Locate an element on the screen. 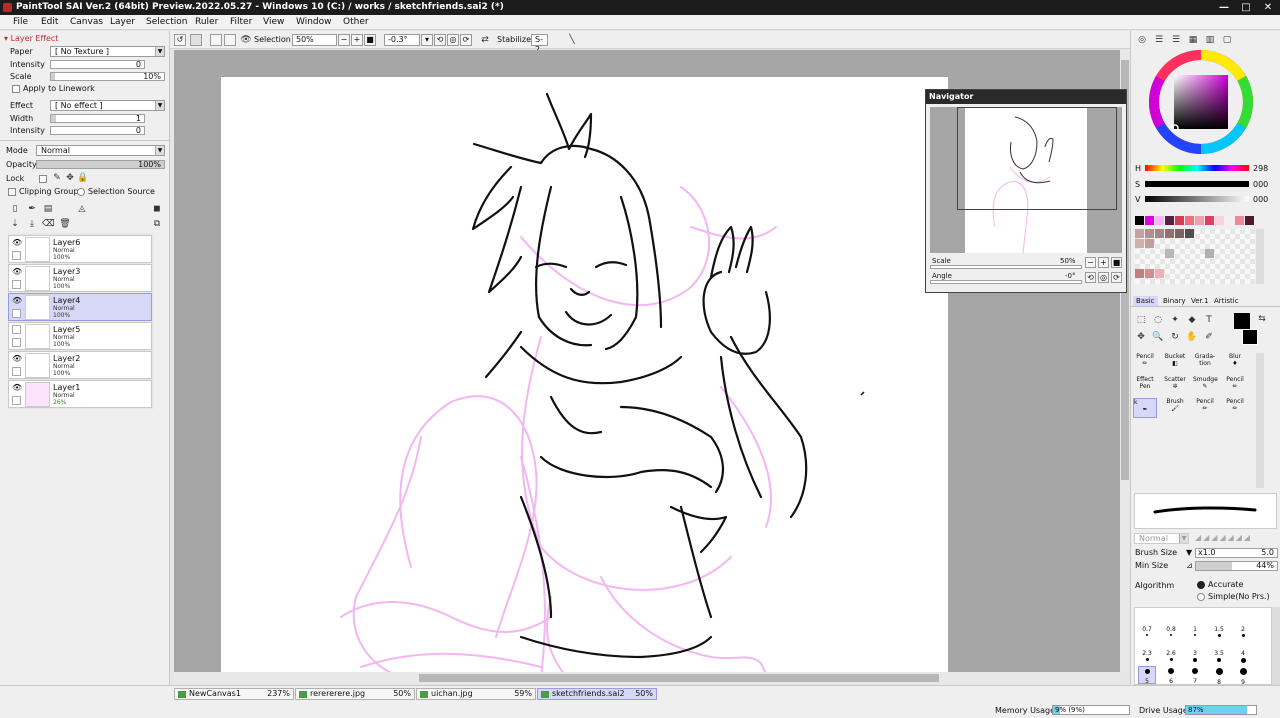  palette-tab-icon: ▦ is located at coordinates (1193, 40).